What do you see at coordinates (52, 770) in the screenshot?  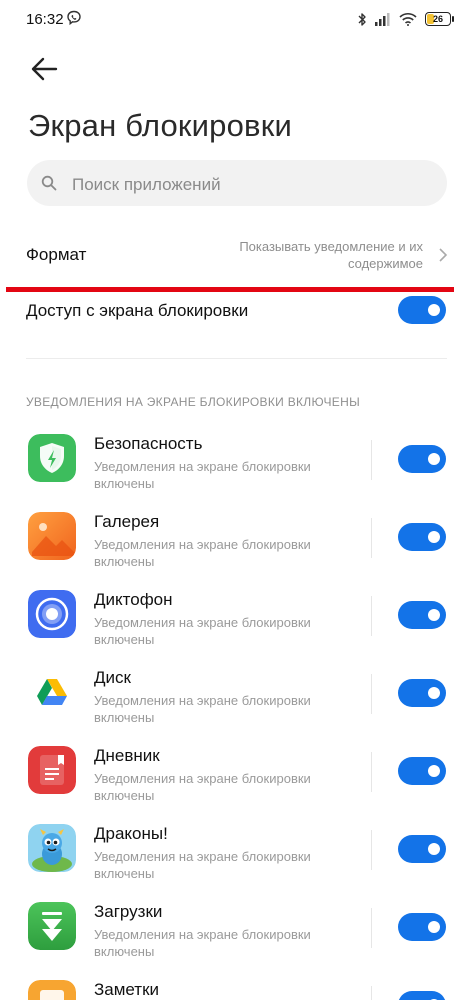 I see `diary-icon` at bounding box center [52, 770].